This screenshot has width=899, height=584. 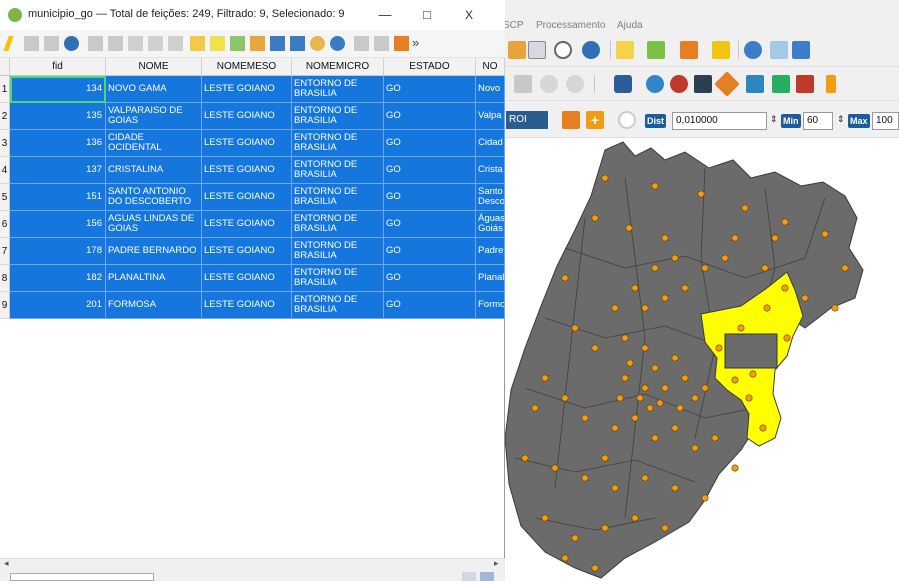 What do you see at coordinates (490, 170) in the screenshot?
I see `cell-nome-extra: Crista` at bounding box center [490, 170].